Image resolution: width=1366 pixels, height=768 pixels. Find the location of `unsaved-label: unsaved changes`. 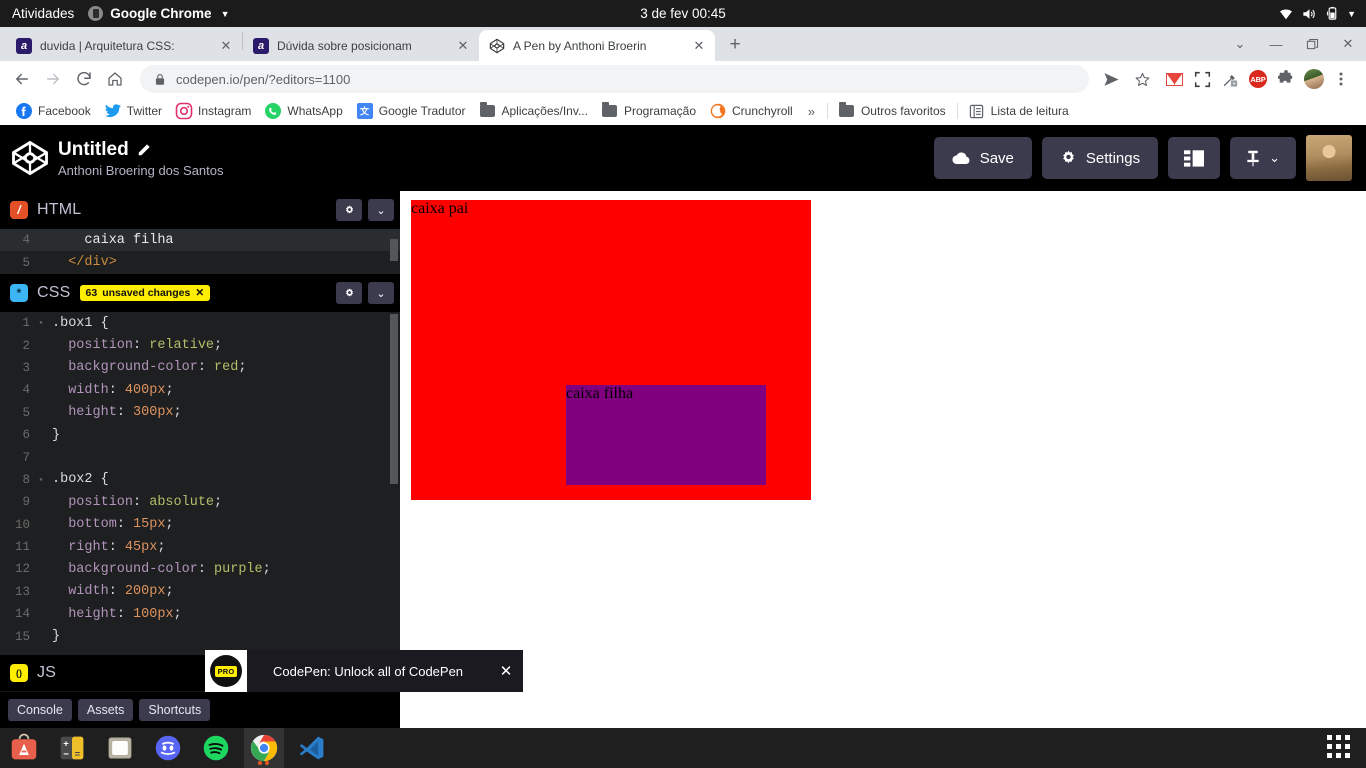

unsaved-label: unsaved changes is located at coordinates (146, 293).